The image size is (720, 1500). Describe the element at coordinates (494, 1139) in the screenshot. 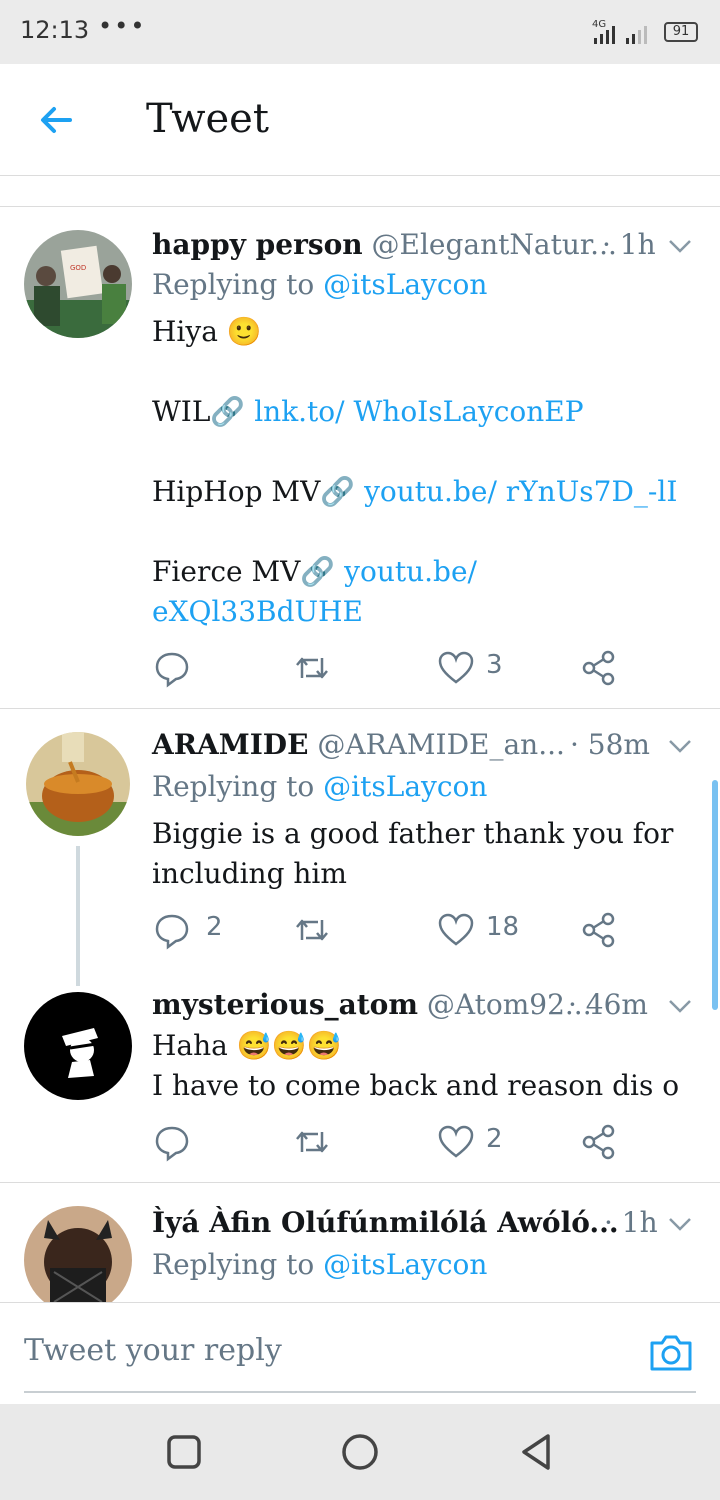

I see `like-count: 2` at that location.